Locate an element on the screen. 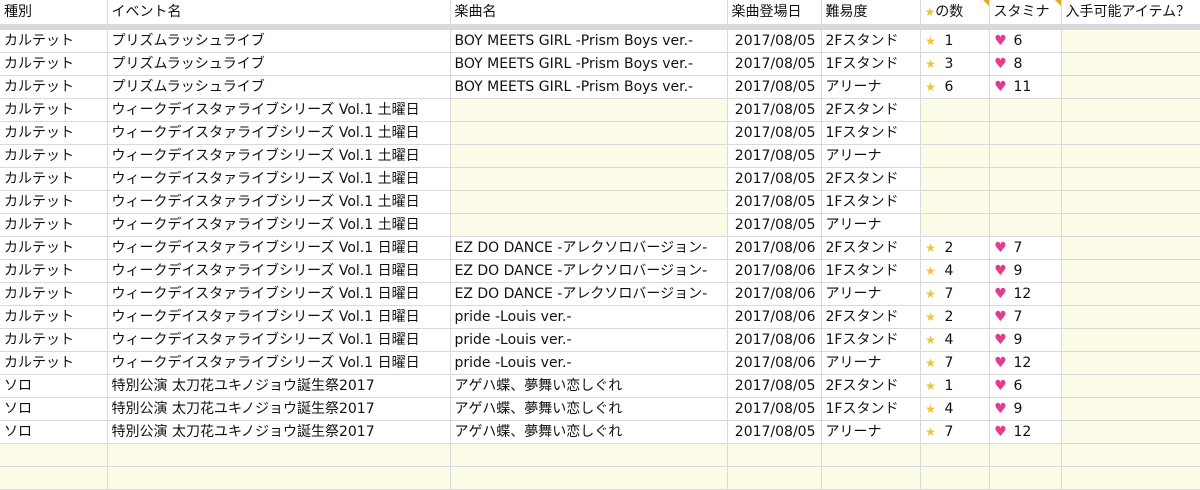  cell-stars: ★ 7 is located at coordinates (955, 432).